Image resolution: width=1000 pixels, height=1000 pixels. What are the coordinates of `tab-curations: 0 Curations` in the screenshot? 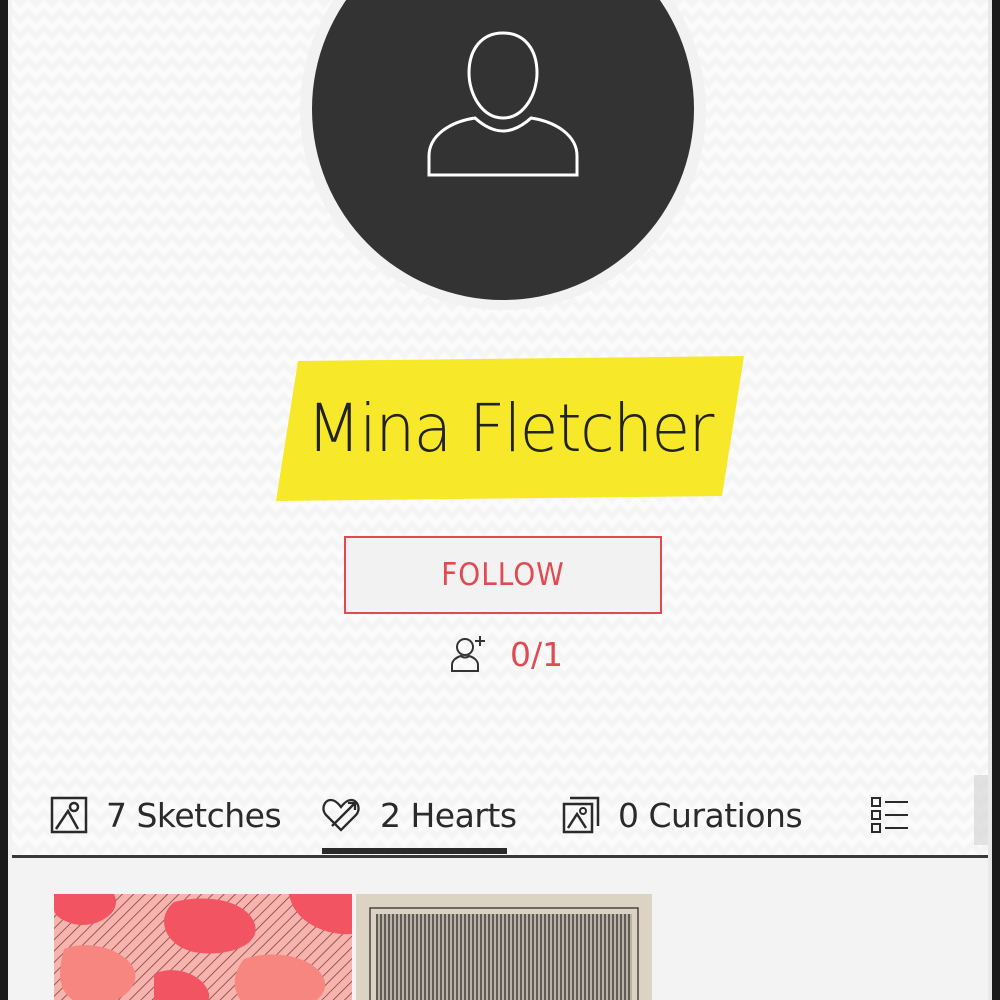 It's located at (682, 815).